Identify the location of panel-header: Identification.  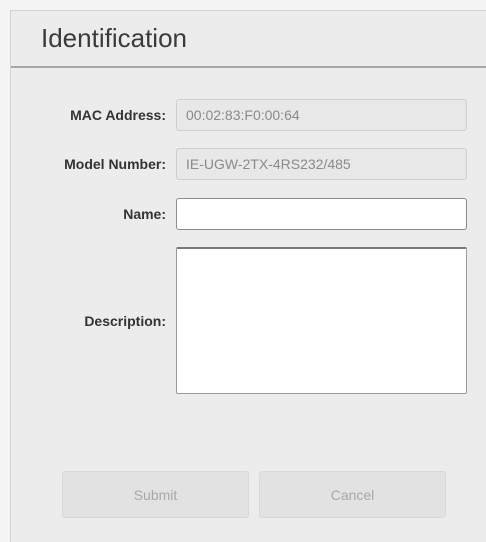
(248, 39).